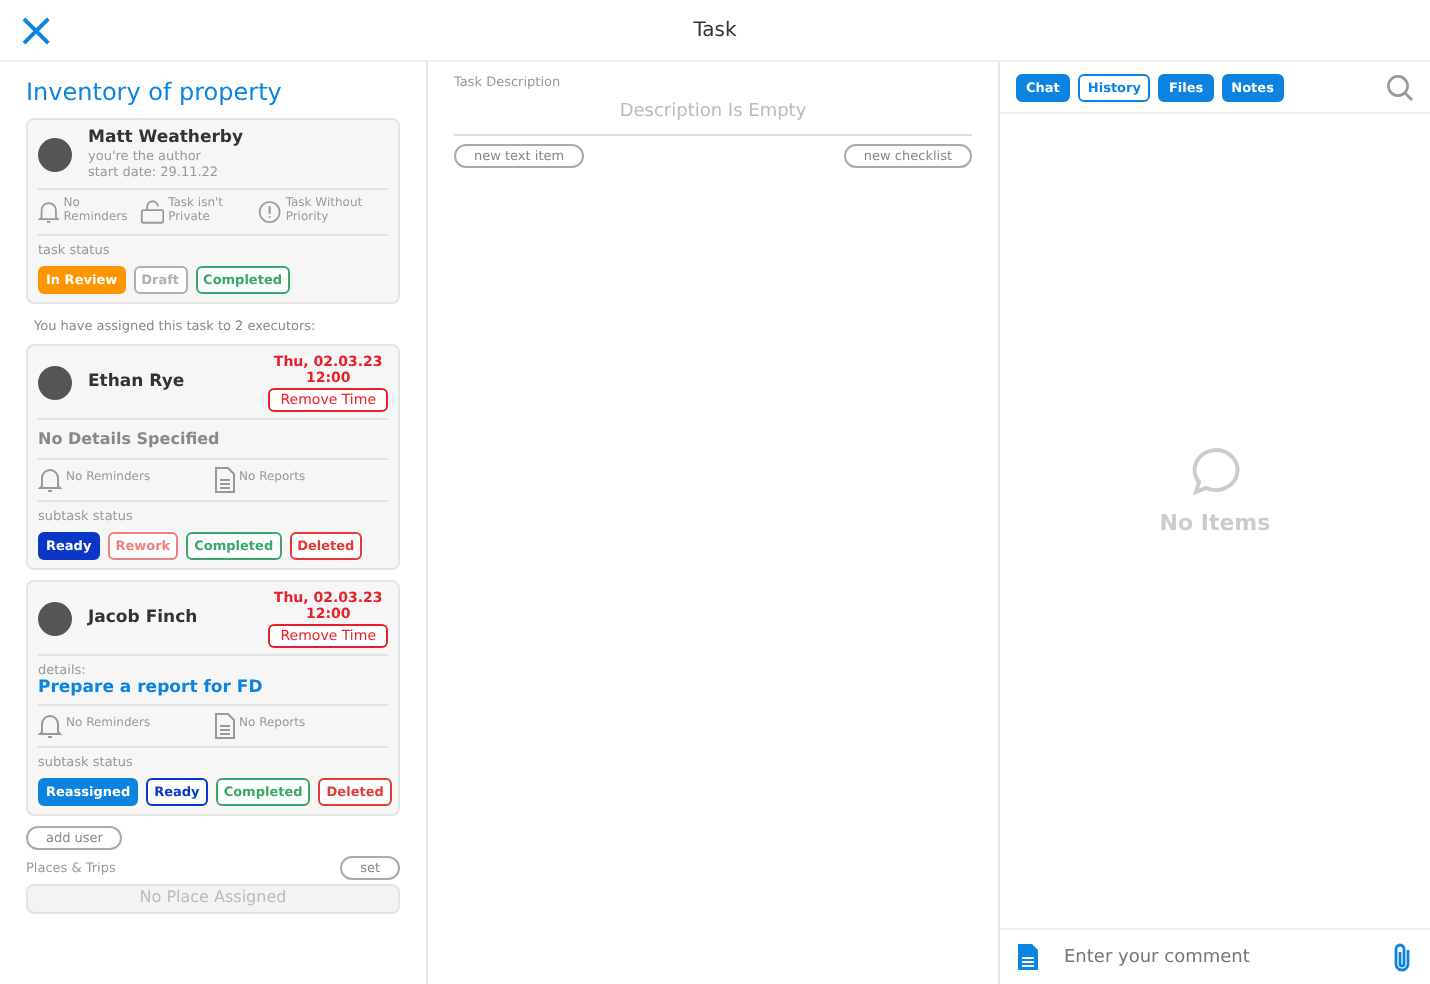 This screenshot has height=984, width=1430. What do you see at coordinates (1400, 88) in the screenshot?
I see `search-icon` at bounding box center [1400, 88].